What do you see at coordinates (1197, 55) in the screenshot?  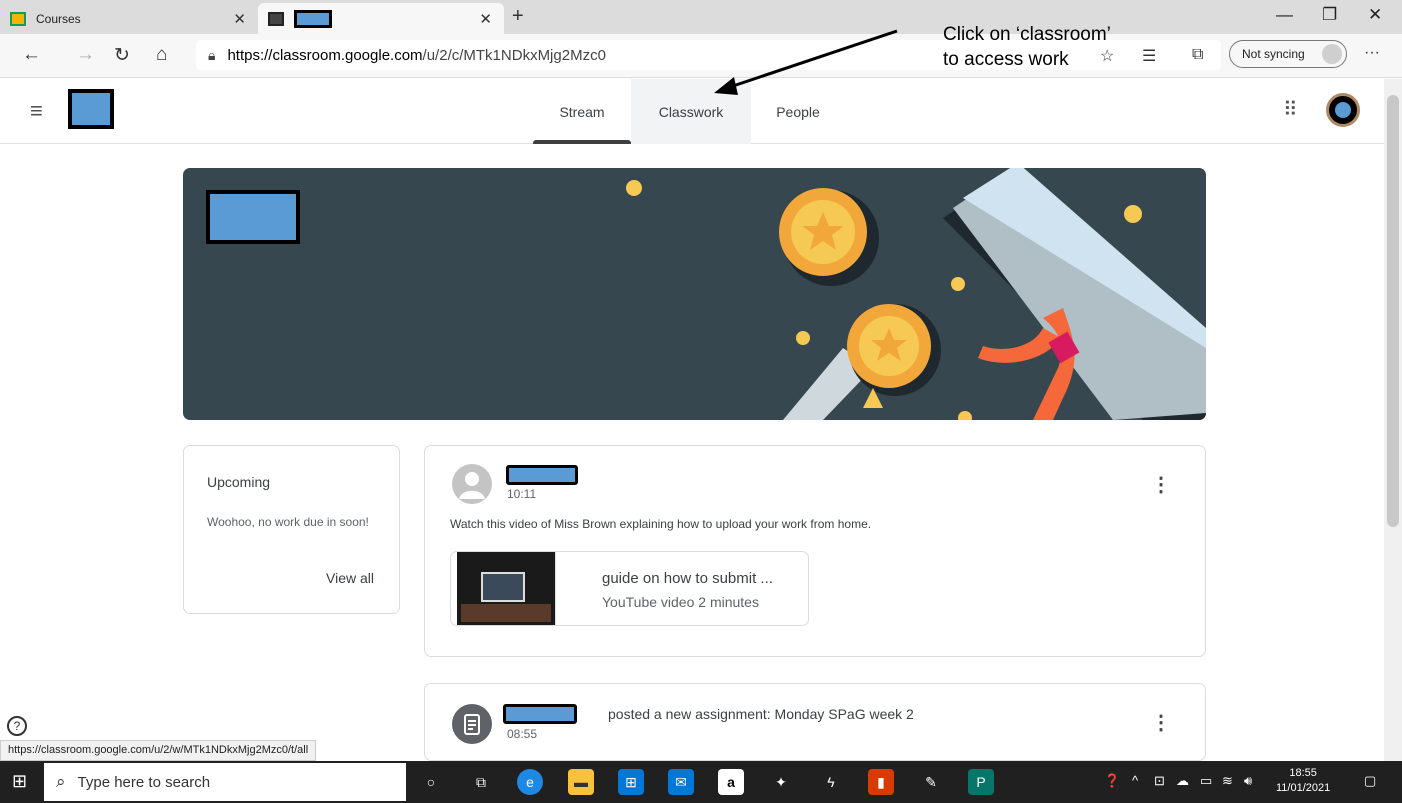 I see `collections-icon: ⧉` at bounding box center [1197, 55].